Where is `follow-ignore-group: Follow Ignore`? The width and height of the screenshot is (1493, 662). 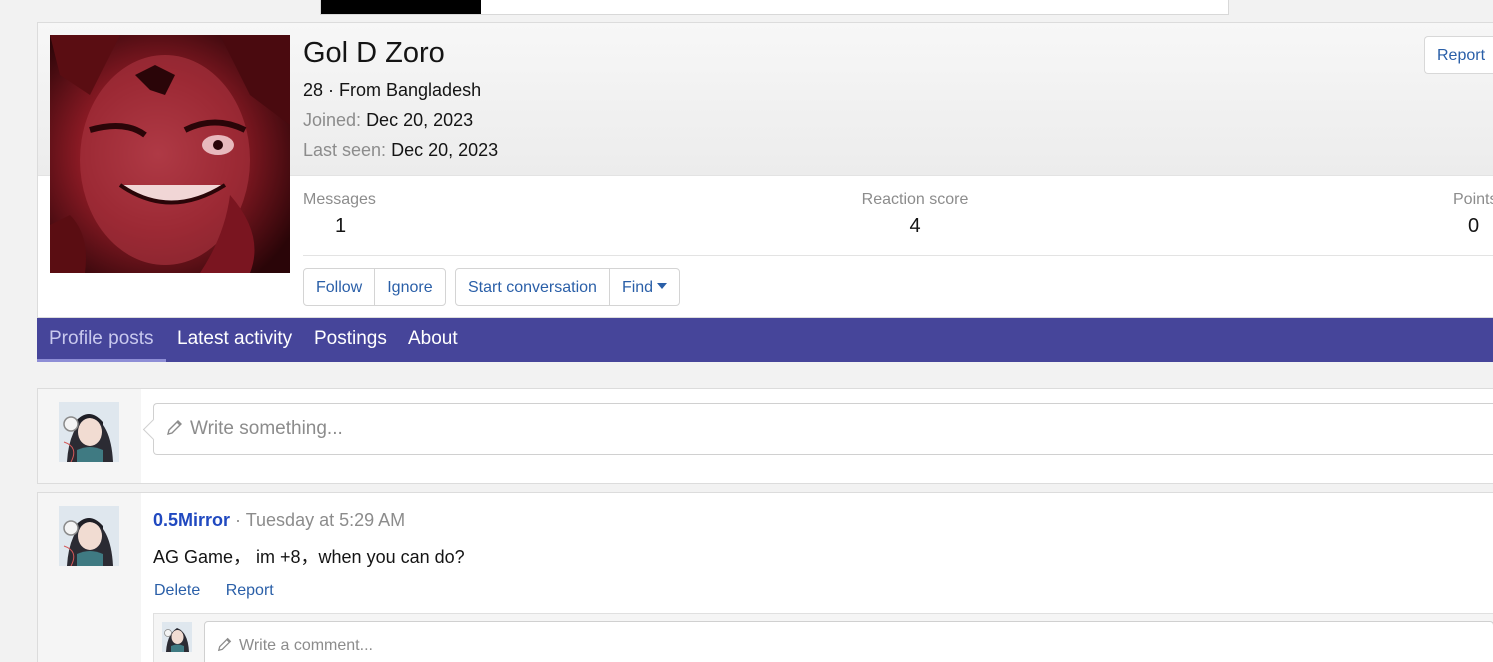
follow-ignore-group: Follow Ignore is located at coordinates (374, 287).